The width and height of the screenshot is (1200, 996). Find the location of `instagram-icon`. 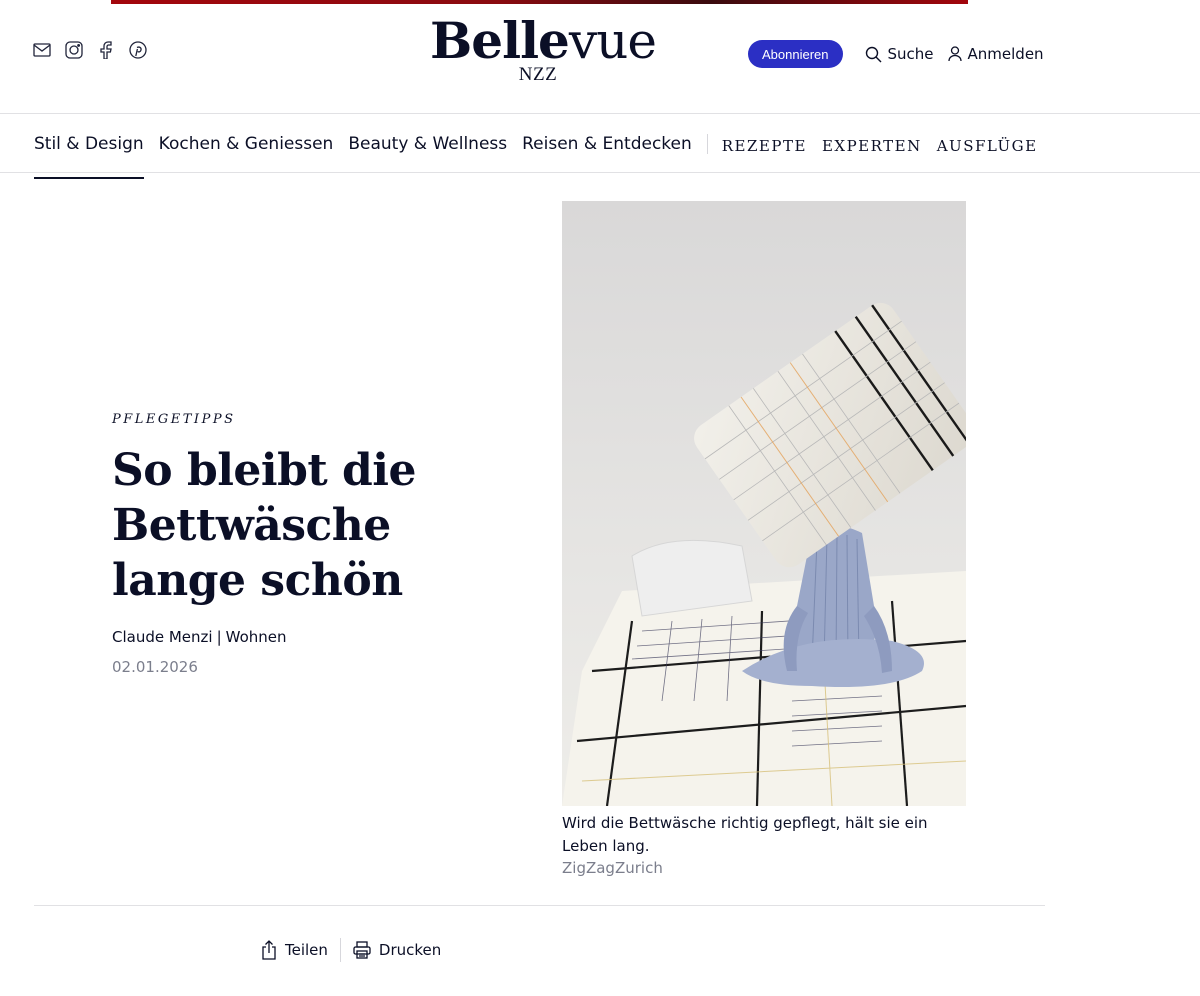

instagram-icon is located at coordinates (74, 50).